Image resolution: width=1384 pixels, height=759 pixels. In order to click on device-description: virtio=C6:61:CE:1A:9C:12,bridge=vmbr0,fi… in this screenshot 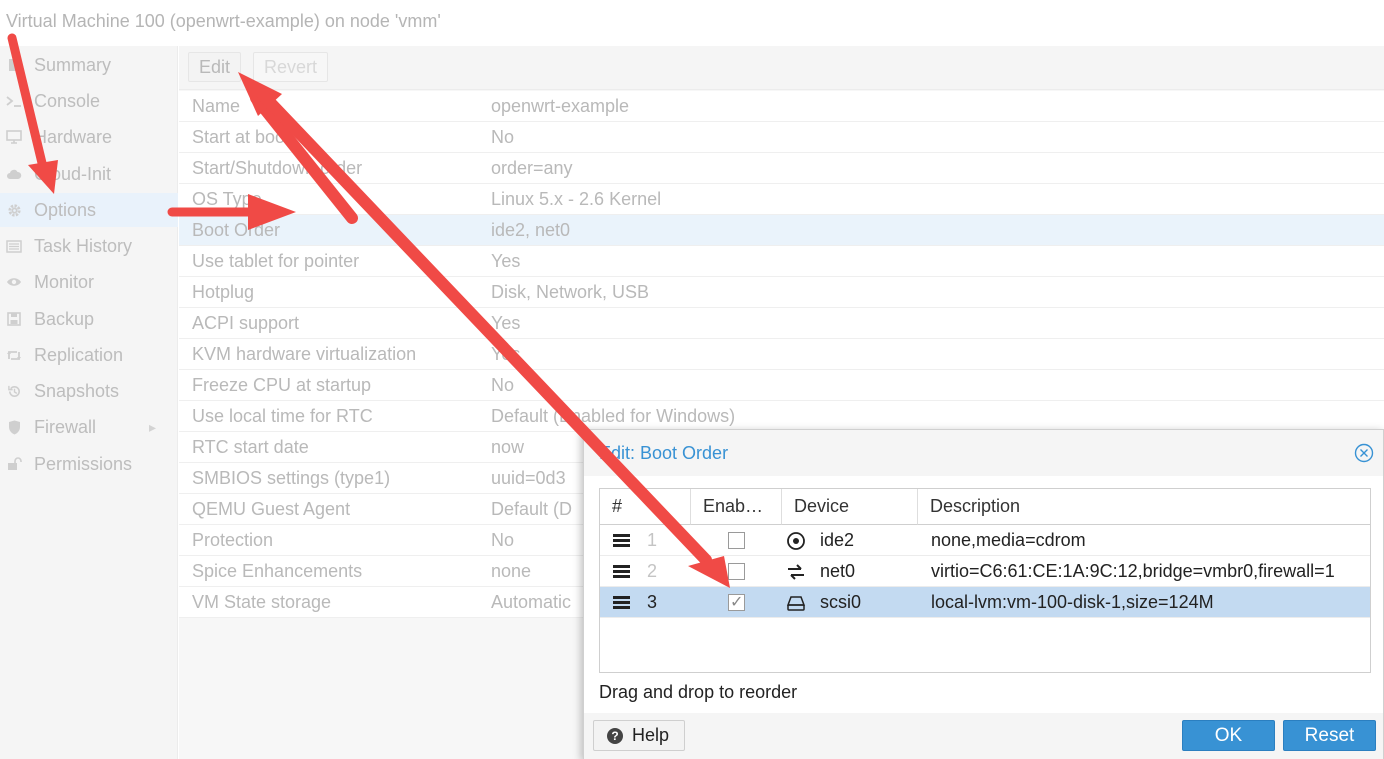, I will do `click(1133, 571)`.